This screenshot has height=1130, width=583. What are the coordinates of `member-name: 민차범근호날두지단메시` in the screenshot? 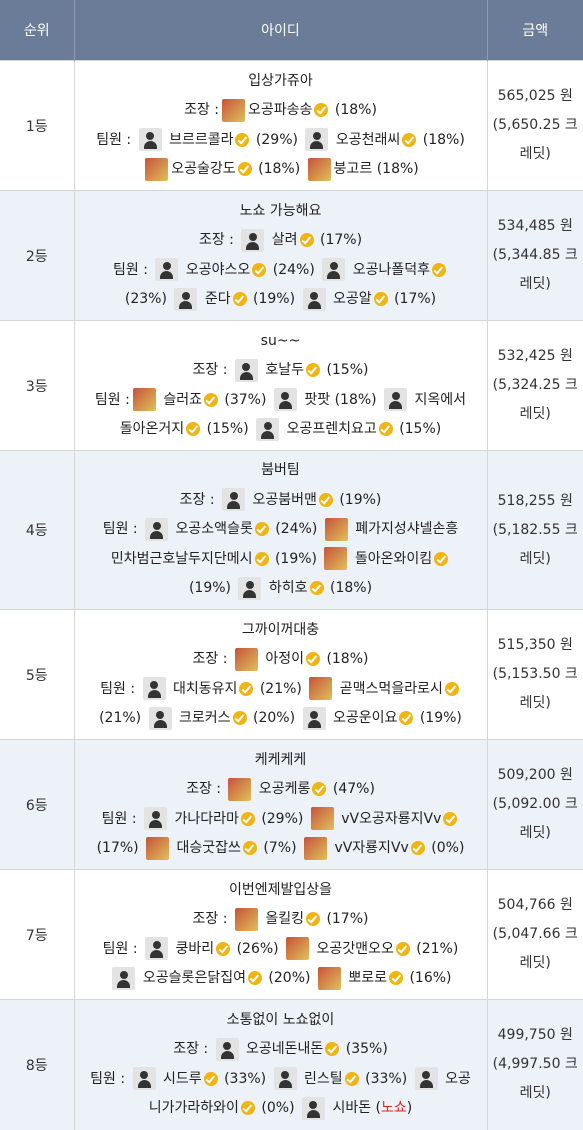 It's located at (182, 559).